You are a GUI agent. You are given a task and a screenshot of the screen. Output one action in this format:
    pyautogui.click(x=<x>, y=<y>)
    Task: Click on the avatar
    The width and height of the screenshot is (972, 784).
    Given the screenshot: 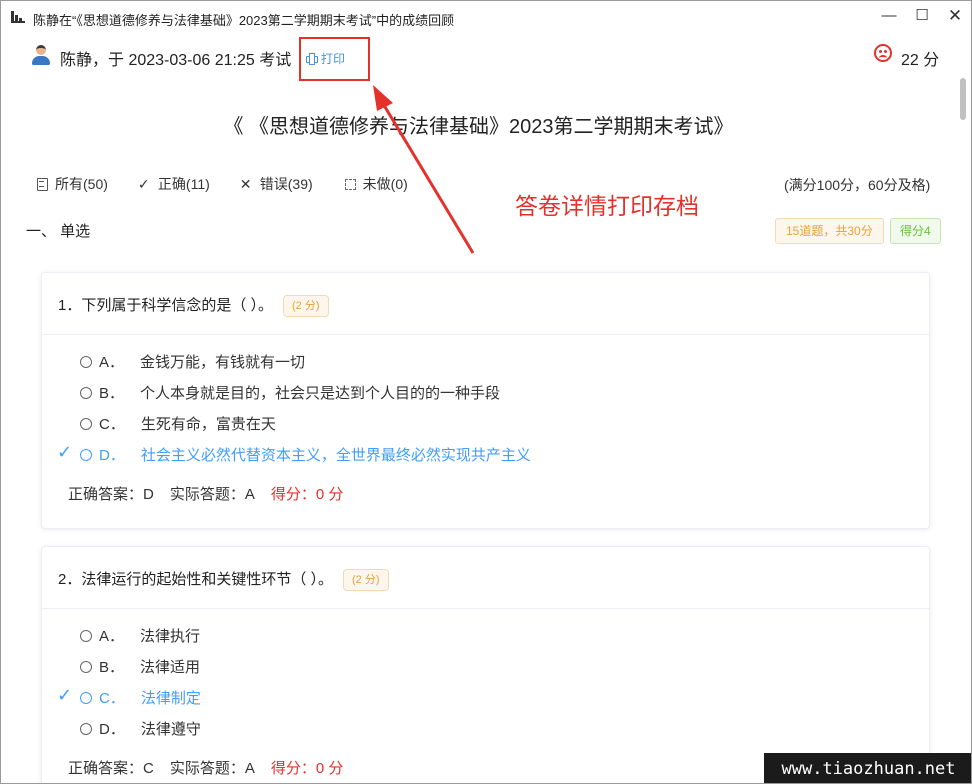 What is the action you would take?
    pyautogui.click(x=41, y=55)
    